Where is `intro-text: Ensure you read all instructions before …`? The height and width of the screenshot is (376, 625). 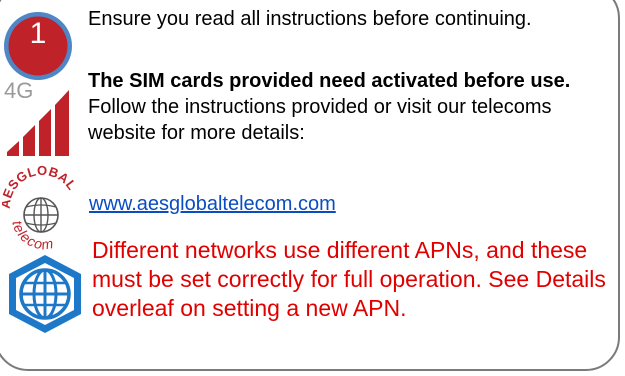 intro-text: Ensure you read all instructions before … is located at coordinates (310, 19).